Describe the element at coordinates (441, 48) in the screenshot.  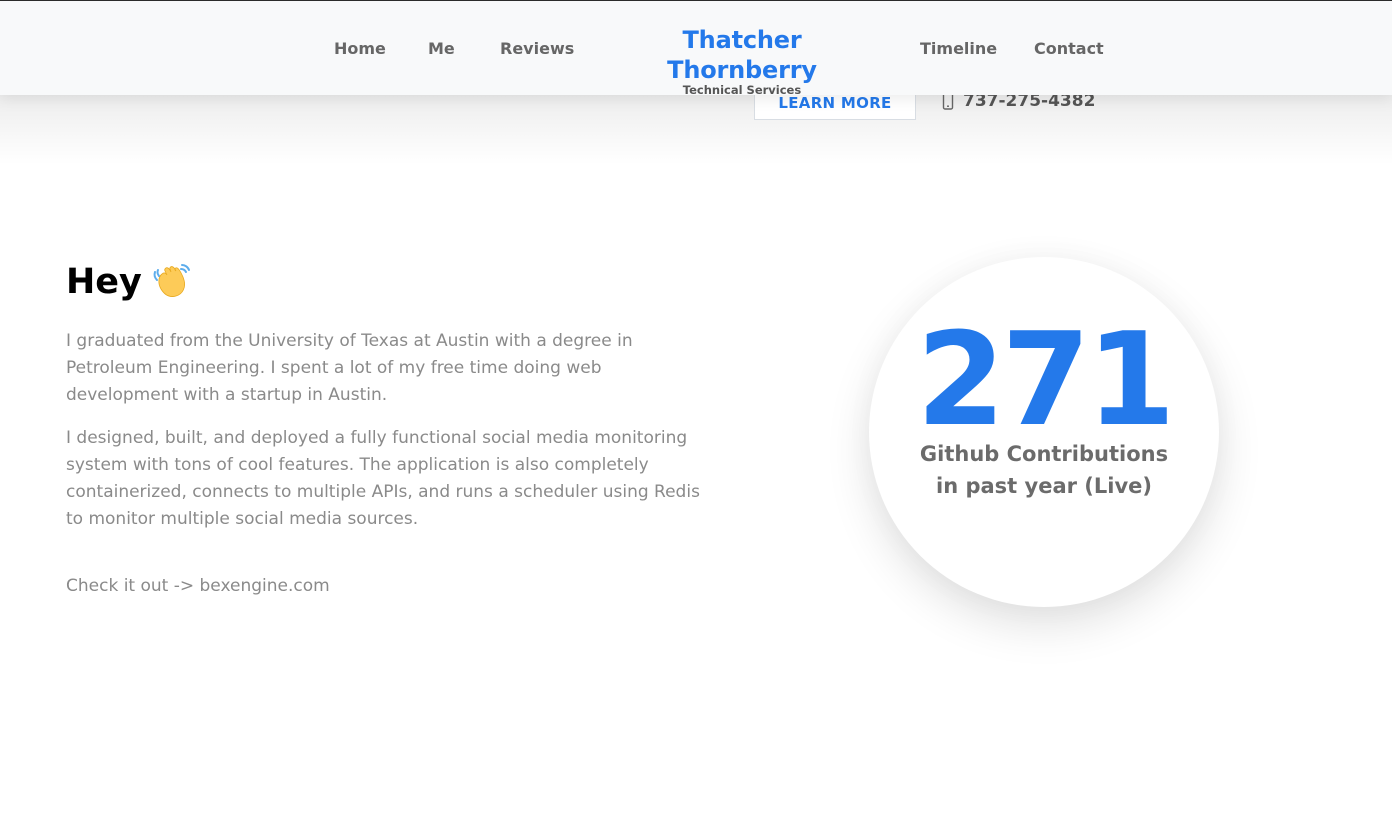
I see `nav-me: Me` at that location.